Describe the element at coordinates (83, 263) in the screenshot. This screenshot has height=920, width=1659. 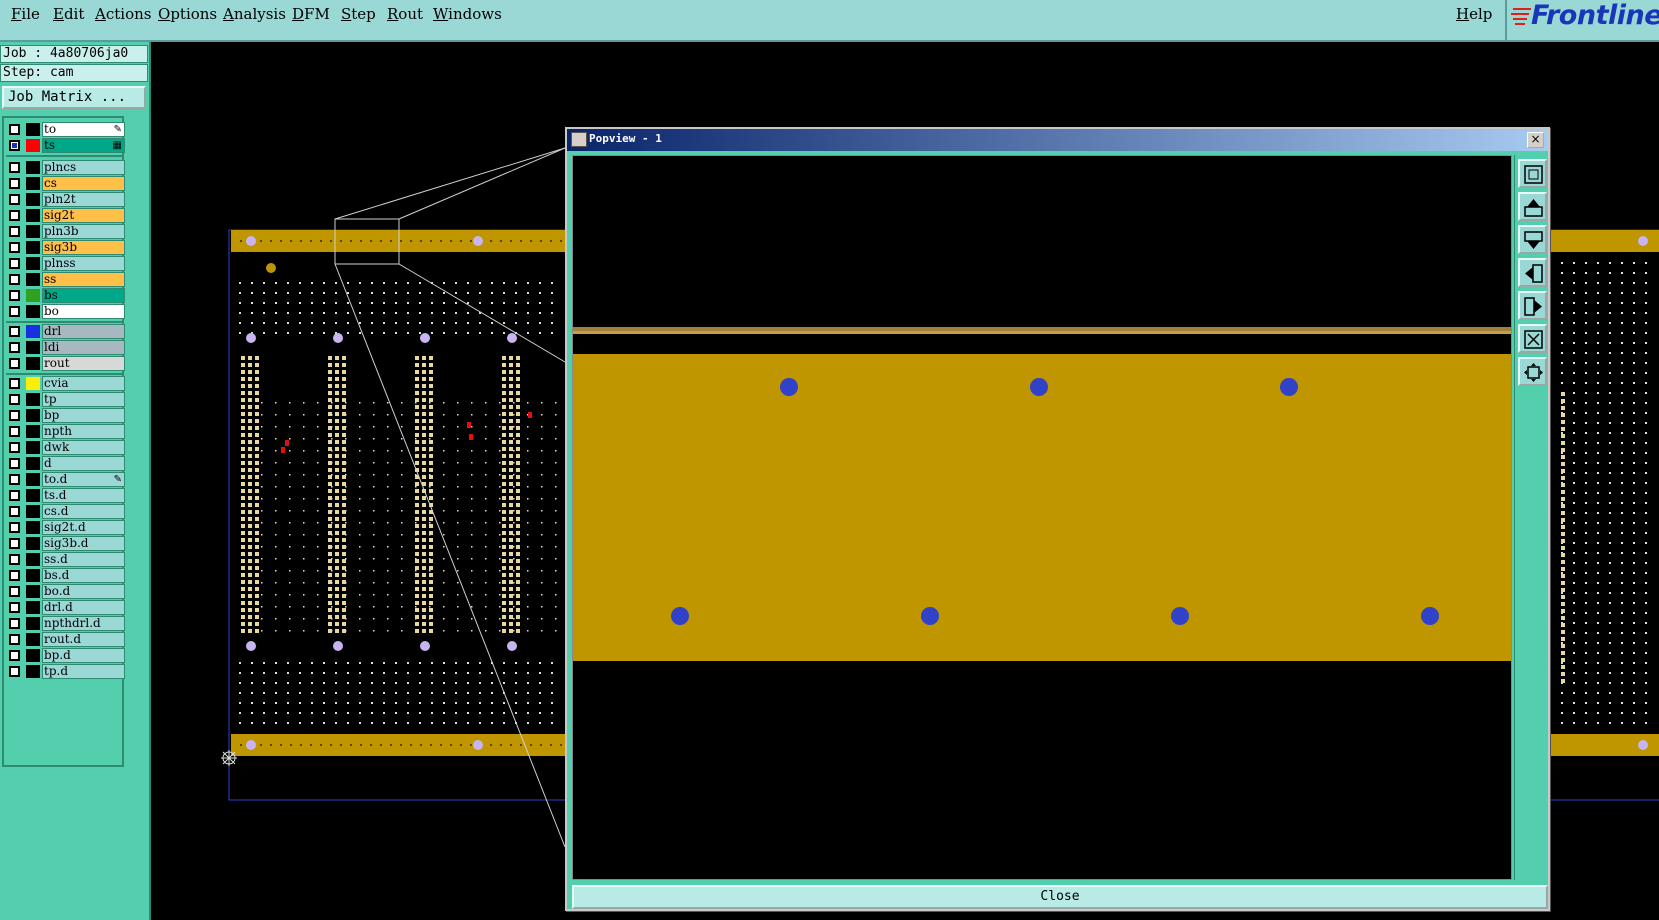
I see `layer-name-label: plnss` at that location.